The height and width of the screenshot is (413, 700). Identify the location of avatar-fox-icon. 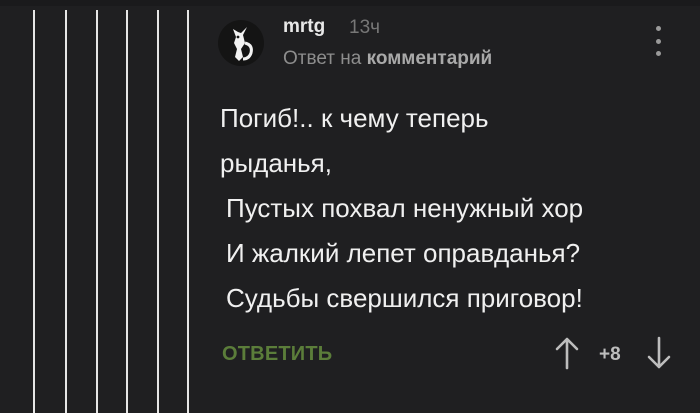
(243, 44).